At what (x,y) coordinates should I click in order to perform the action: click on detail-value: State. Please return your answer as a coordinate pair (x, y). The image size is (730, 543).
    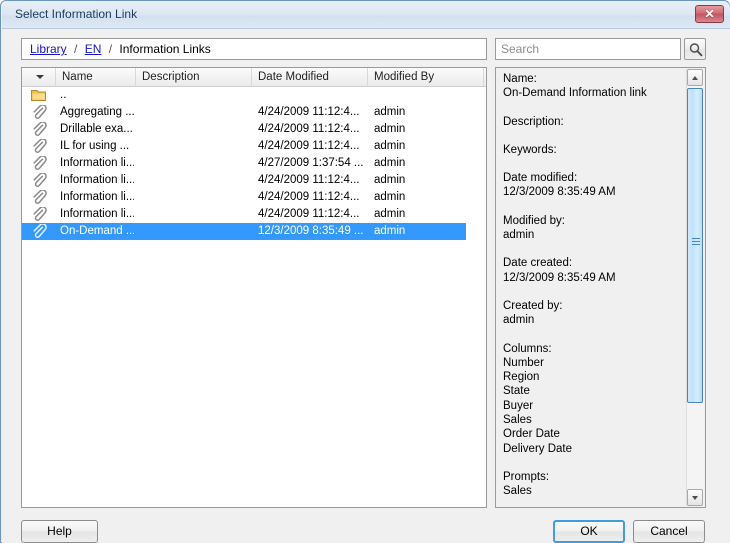
    Looking at the image, I should click on (516, 391).